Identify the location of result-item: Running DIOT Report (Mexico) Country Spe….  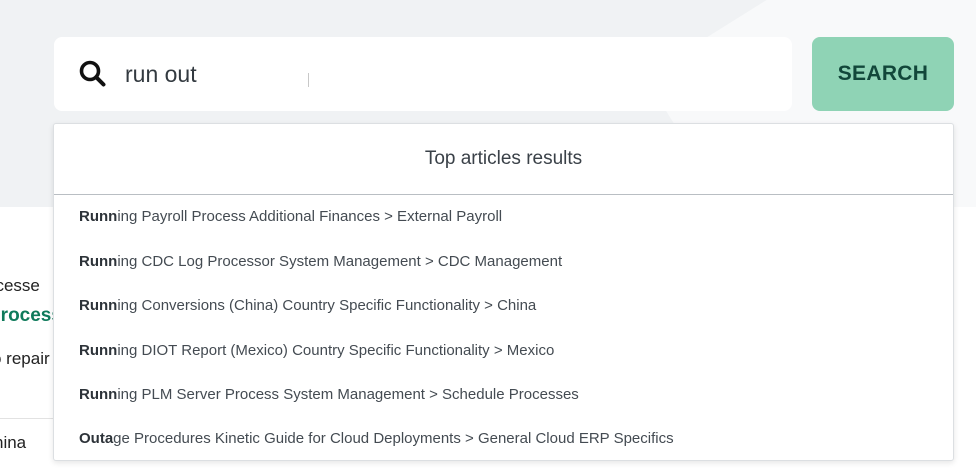
(316, 350).